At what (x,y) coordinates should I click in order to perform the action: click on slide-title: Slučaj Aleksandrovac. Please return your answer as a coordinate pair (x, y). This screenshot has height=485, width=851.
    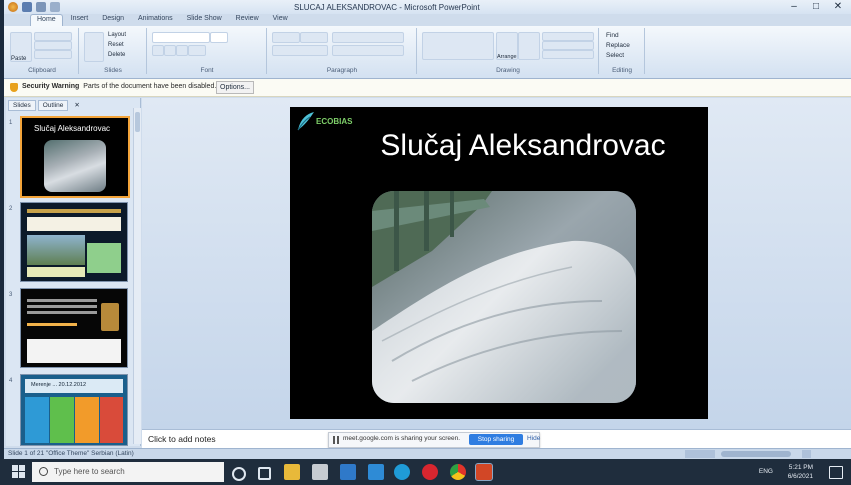
    Looking at the image, I should click on (523, 146).